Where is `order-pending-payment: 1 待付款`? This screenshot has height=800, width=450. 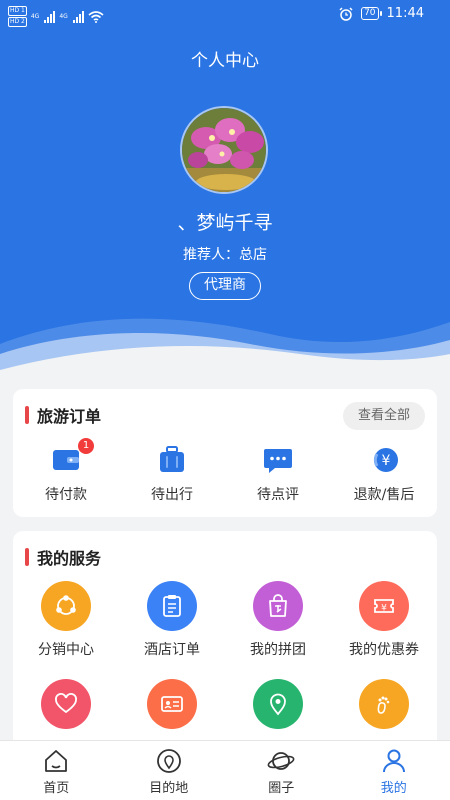
order-pending-payment: 1 待付款 is located at coordinates (66, 471).